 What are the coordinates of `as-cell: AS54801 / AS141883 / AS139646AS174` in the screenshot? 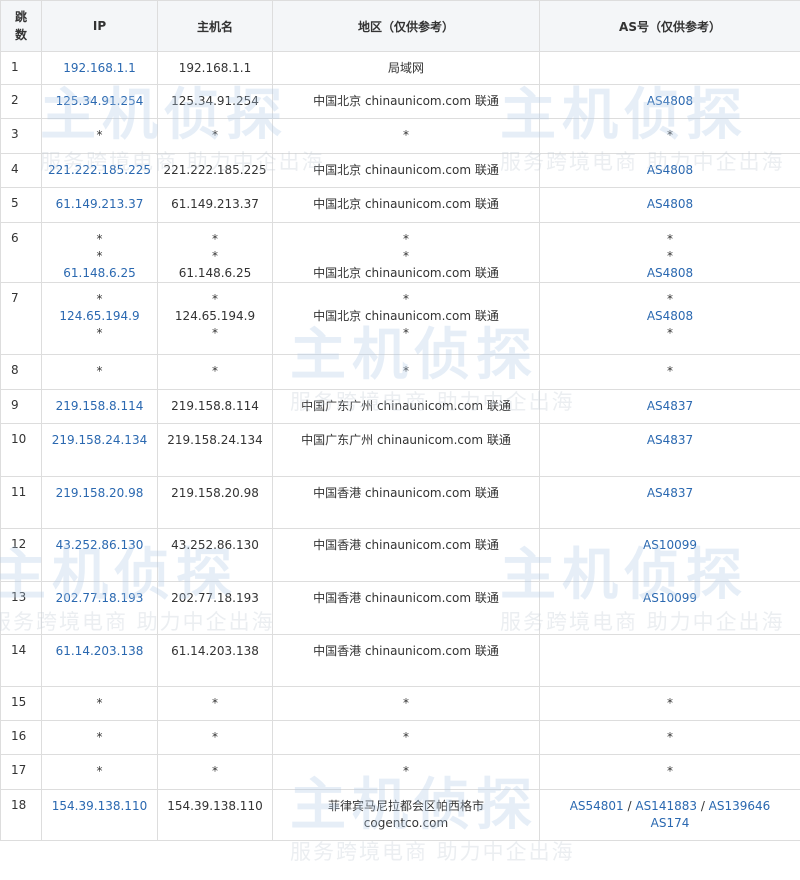 It's located at (670, 815).